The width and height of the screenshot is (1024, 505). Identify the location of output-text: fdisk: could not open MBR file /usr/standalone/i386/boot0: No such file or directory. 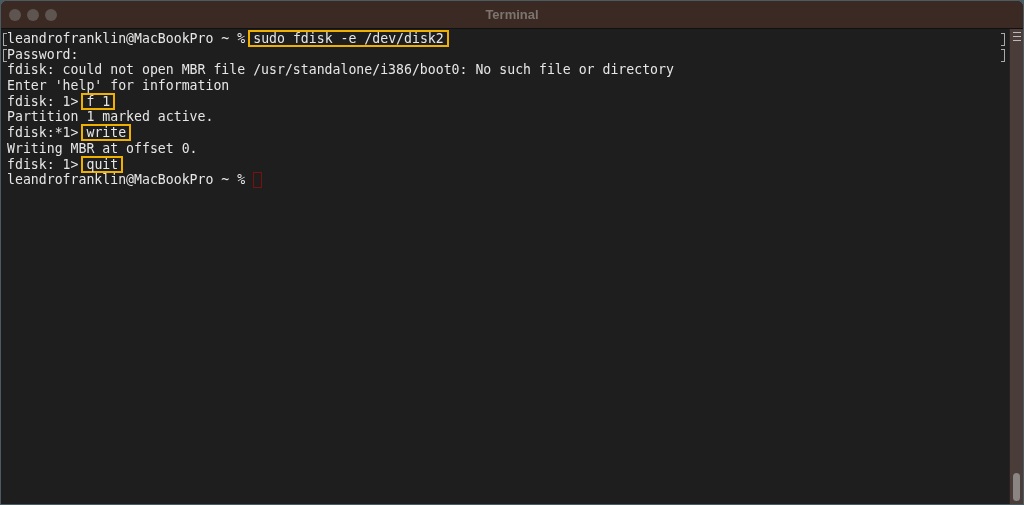
(340, 70).